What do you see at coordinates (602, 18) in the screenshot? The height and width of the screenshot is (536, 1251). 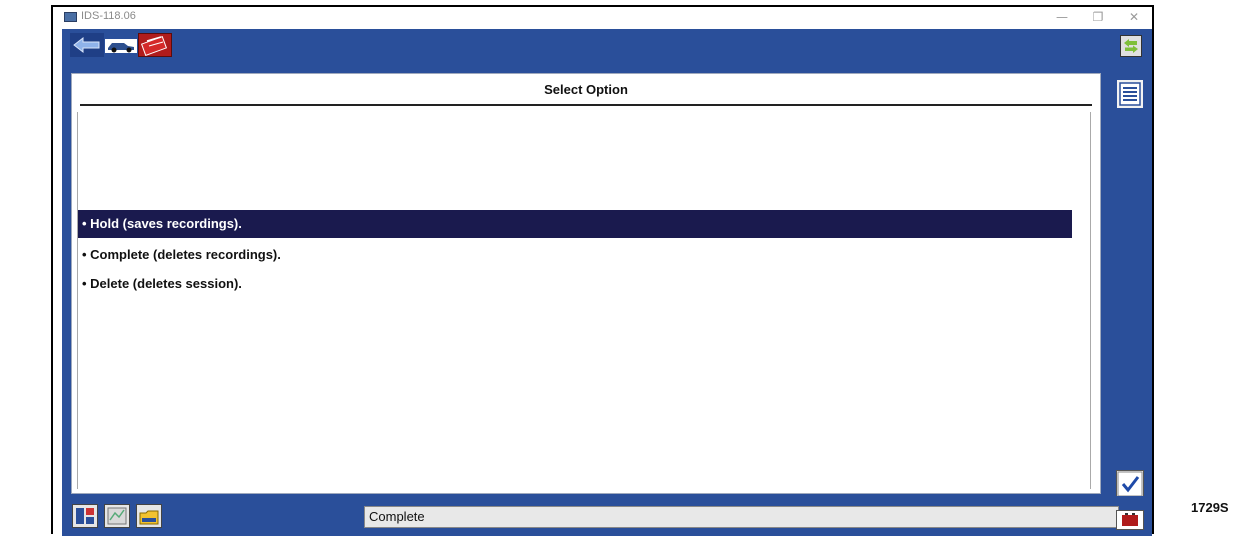 I see `window-titlebar: IDS-118.06 — ❐ ✕` at bounding box center [602, 18].